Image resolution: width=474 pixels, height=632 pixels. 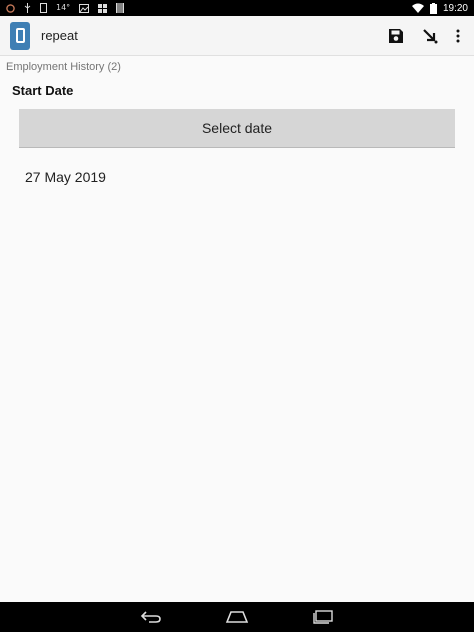 I want to click on status-notifications: 14°, so click(x=65, y=8).